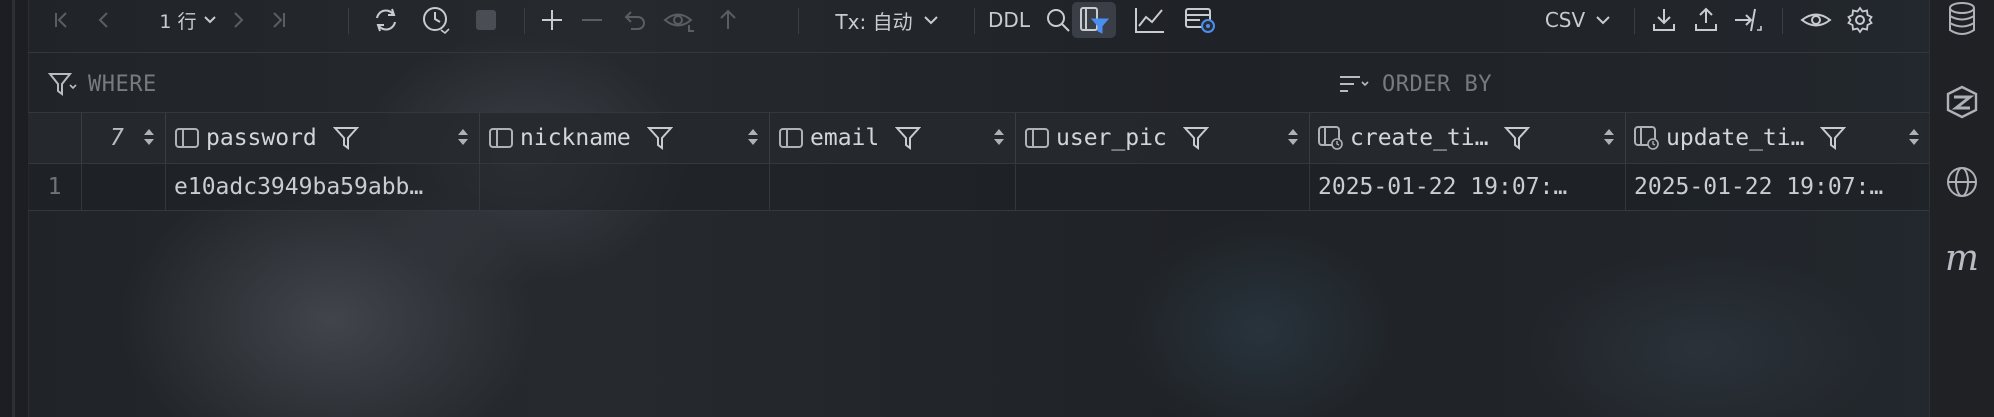 The height and width of the screenshot is (417, 1994). What do you see at coordinates (238, 20) in the screenshot?
I see `next-page-icon` at bounding box center [238, 20].